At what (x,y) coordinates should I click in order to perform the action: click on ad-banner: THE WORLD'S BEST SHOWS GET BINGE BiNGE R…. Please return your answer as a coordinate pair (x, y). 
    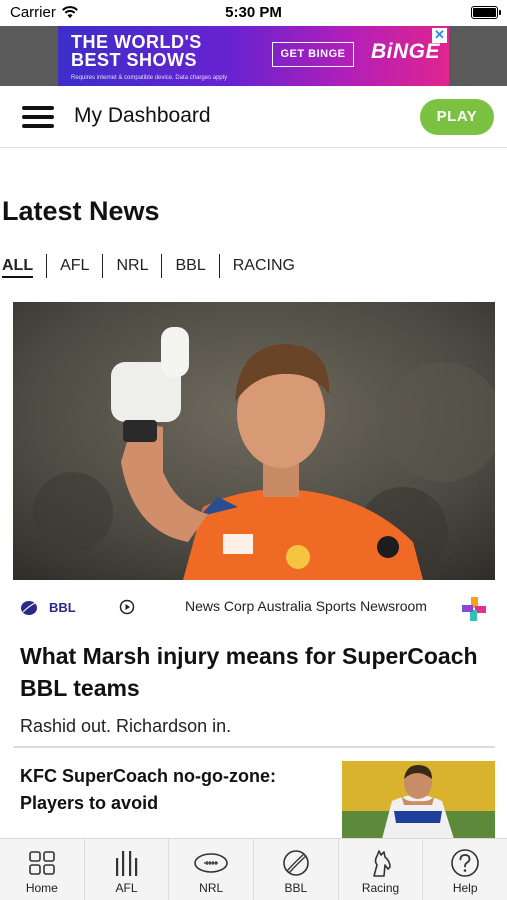
    Looking at the image, I should click on (253, 56).